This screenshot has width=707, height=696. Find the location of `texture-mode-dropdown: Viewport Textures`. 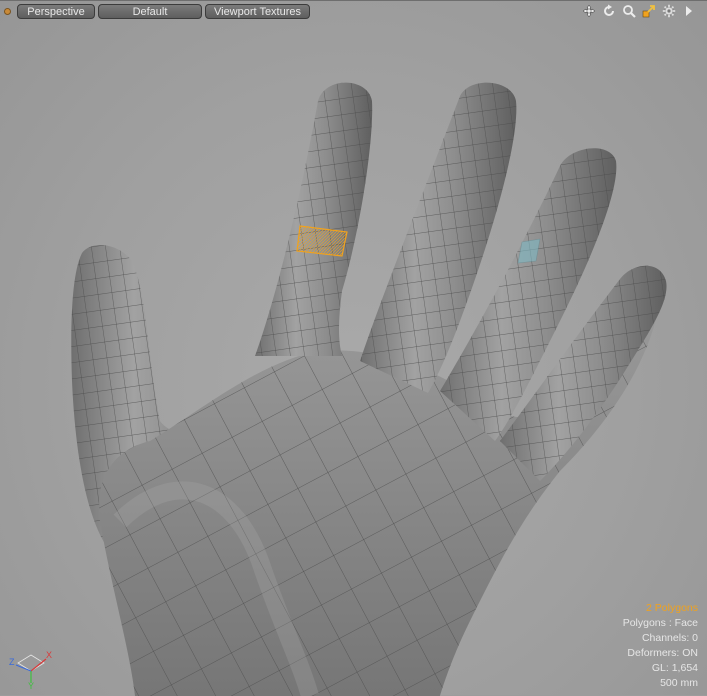

texture-mode-dropdown: Viewport Textures is located at coordinates (257, 11).